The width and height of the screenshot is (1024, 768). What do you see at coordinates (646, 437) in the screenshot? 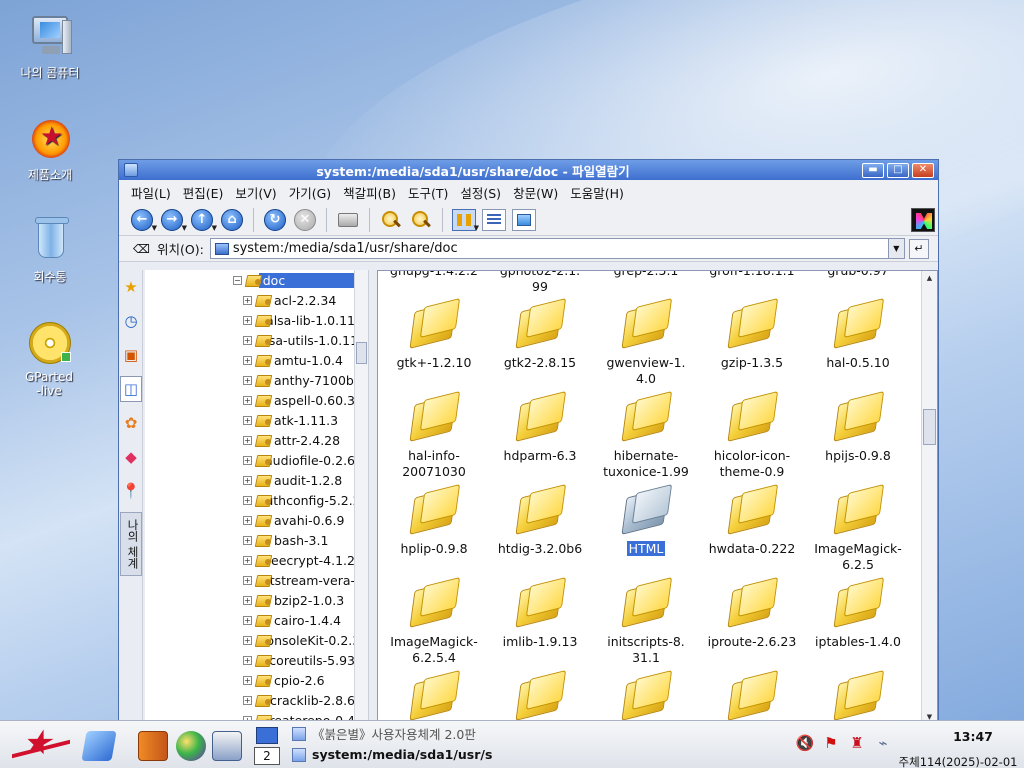
I see `folder-item: hibernate- tuxonice-1.99` at bounding box center [646, 437].